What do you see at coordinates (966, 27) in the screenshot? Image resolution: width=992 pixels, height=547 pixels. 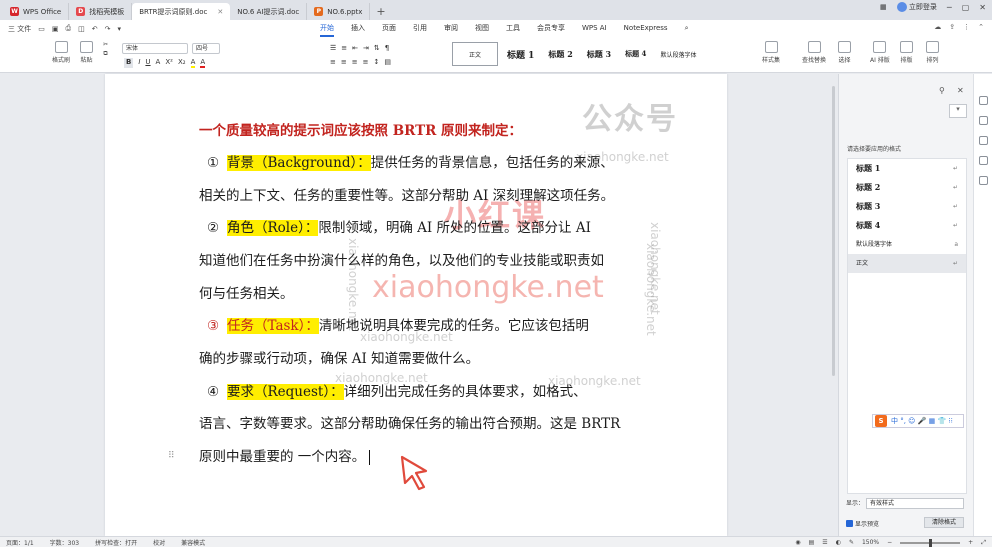 I see `more-icon: ⋮` at bounding box center [966, 27].